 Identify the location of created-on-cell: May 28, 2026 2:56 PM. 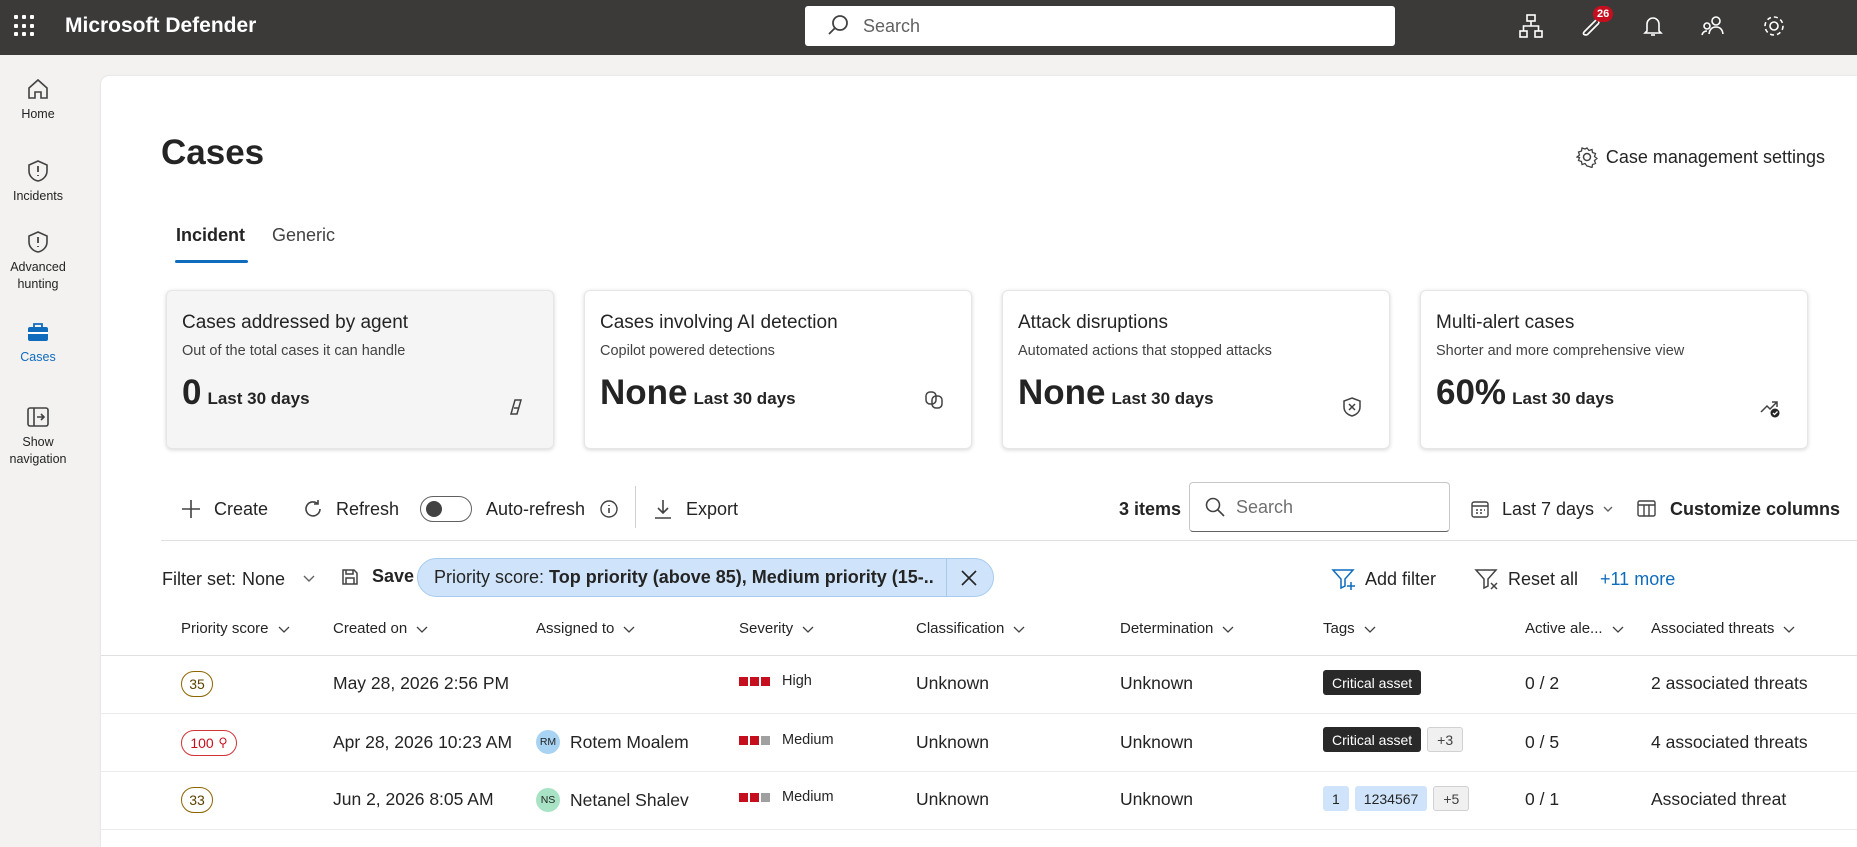
(421, 683).